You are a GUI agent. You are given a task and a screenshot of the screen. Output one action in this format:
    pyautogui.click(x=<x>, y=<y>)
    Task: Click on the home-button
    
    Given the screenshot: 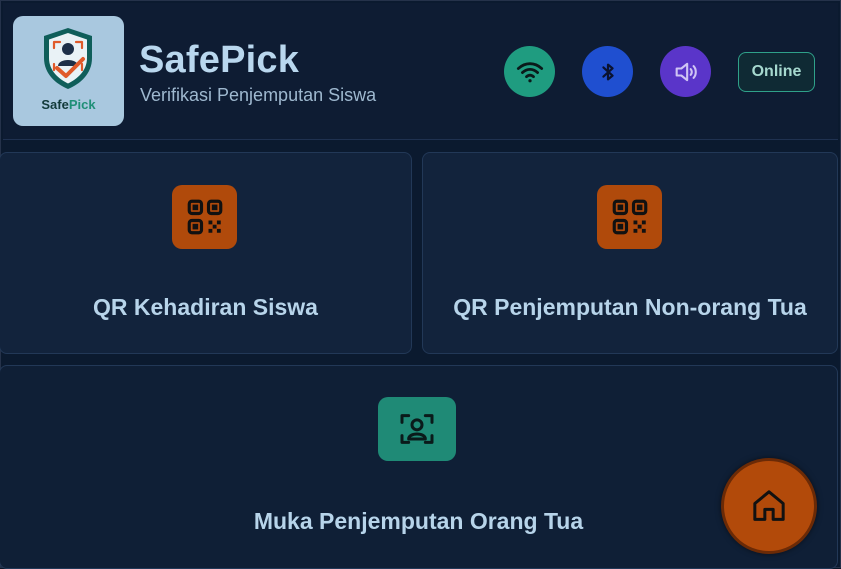 What is the action you would take?
    pyautogui.click(x=769, y=506)
    